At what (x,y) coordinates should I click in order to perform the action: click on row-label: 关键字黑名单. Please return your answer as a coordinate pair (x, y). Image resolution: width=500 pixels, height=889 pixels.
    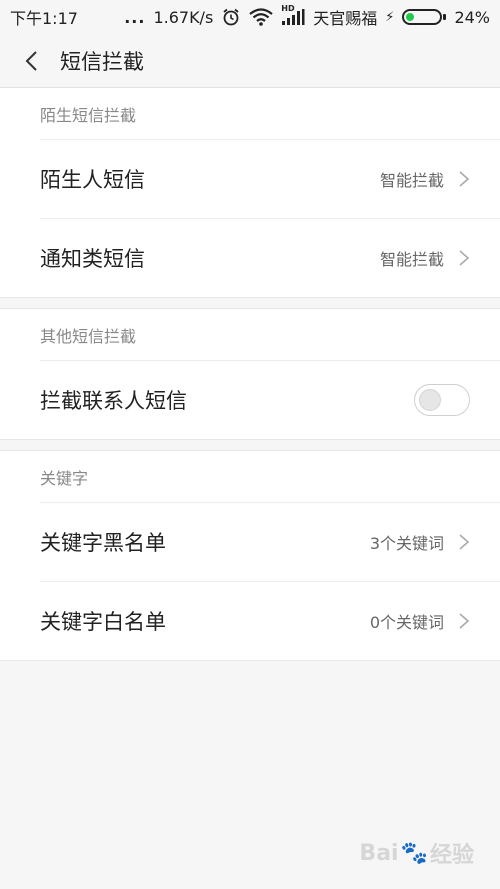
    Looking at the image, I should click on (103, 543).